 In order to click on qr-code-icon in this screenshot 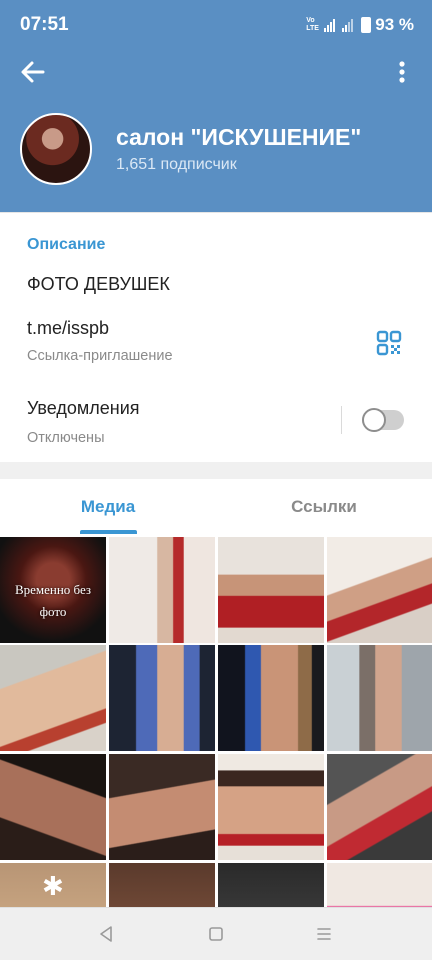, I will do `click(389, 343)`.